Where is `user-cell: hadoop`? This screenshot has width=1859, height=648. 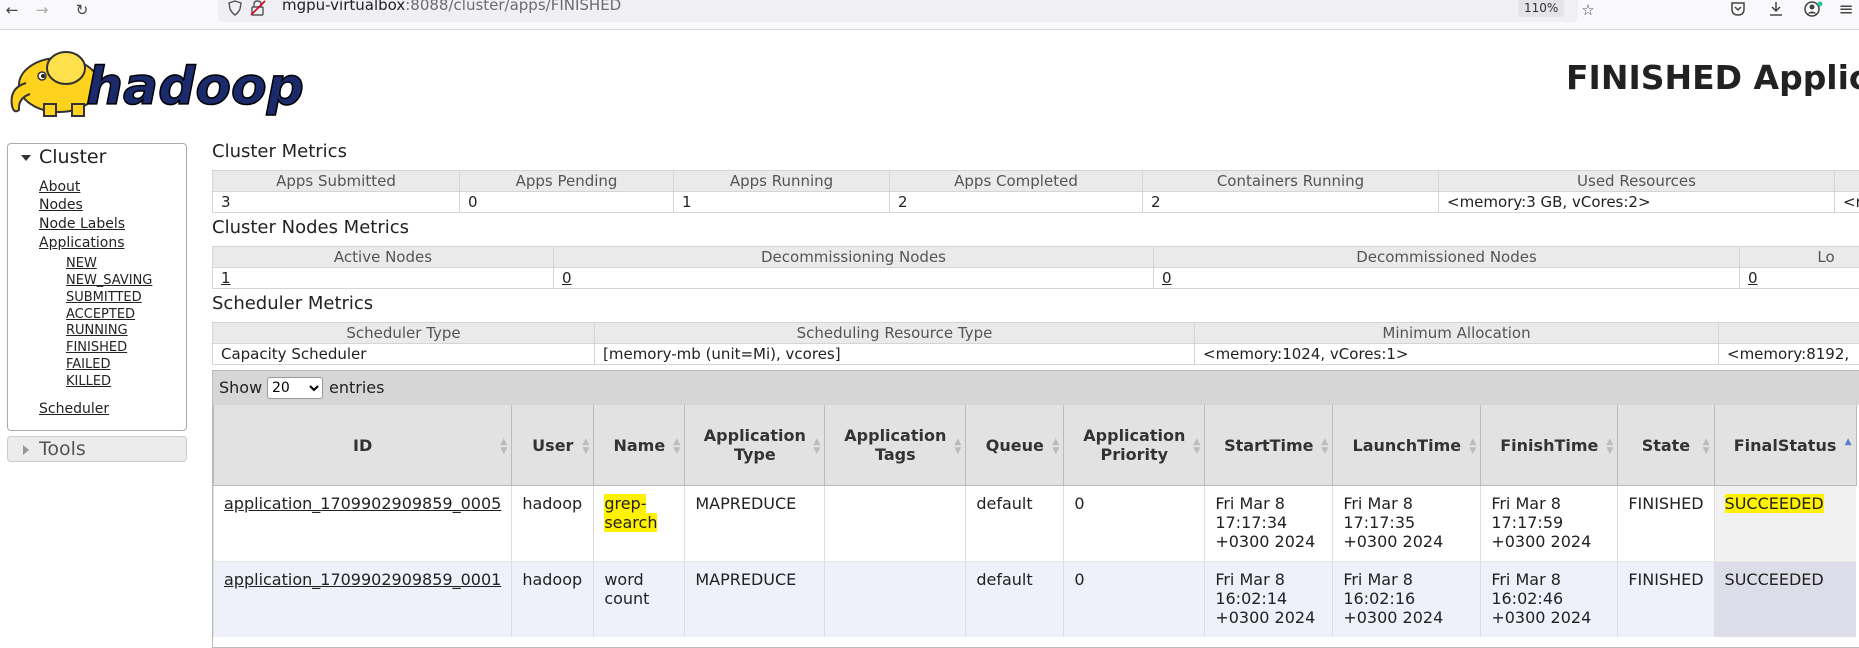
user-cell: hadoop is located at coordinates (552, 523).